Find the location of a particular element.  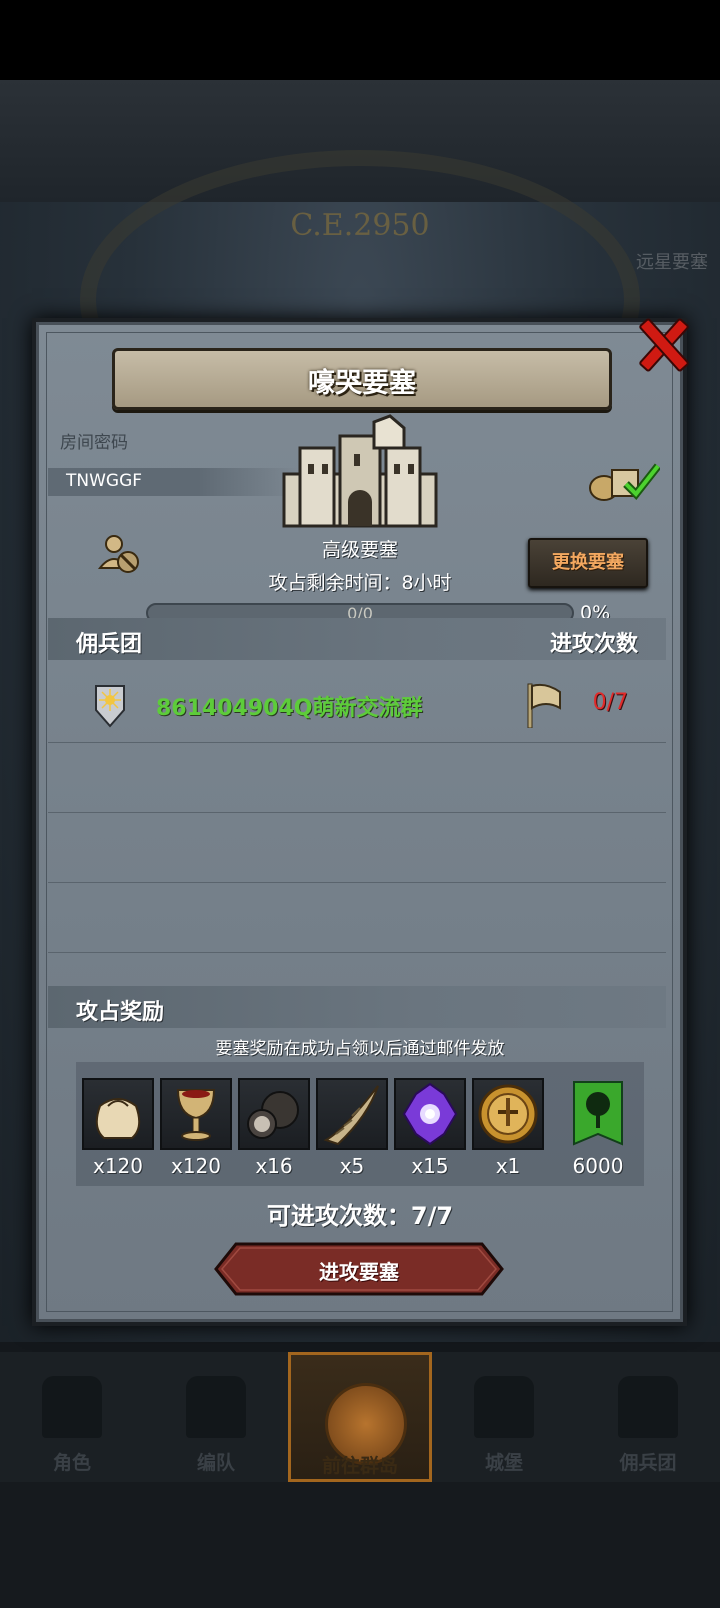

attacks-remaining: 可进攻次数：7/7 is located at coordinates (360, 1216).